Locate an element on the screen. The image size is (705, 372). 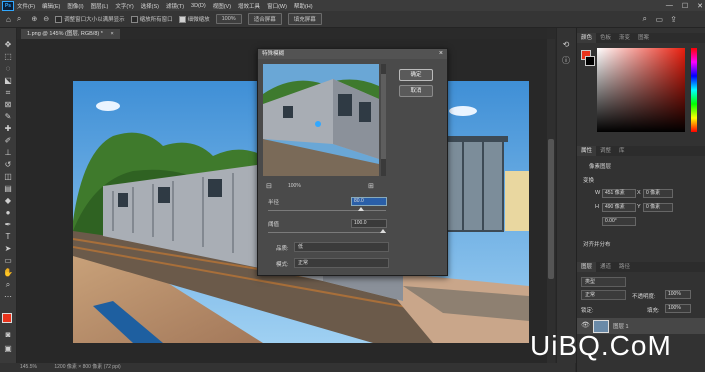
menu-image: 图像(I) is located at coordinates (75, 6).